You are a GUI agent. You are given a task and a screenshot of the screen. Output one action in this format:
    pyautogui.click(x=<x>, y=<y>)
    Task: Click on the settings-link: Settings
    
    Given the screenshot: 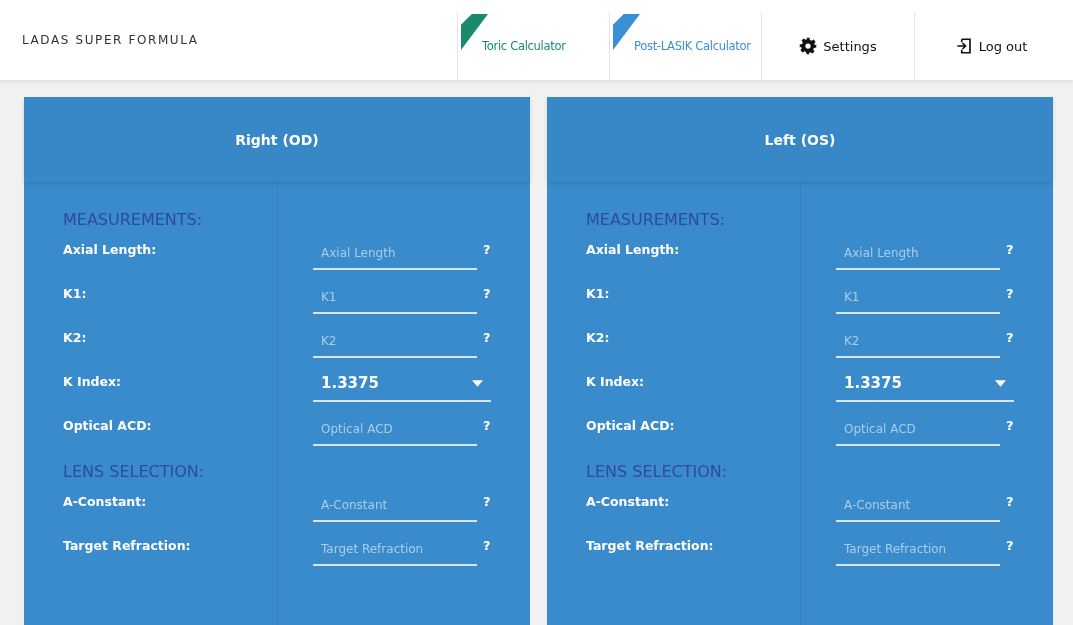 What is the action you would take?
    pyautogui.click(x=837, y=46)
    